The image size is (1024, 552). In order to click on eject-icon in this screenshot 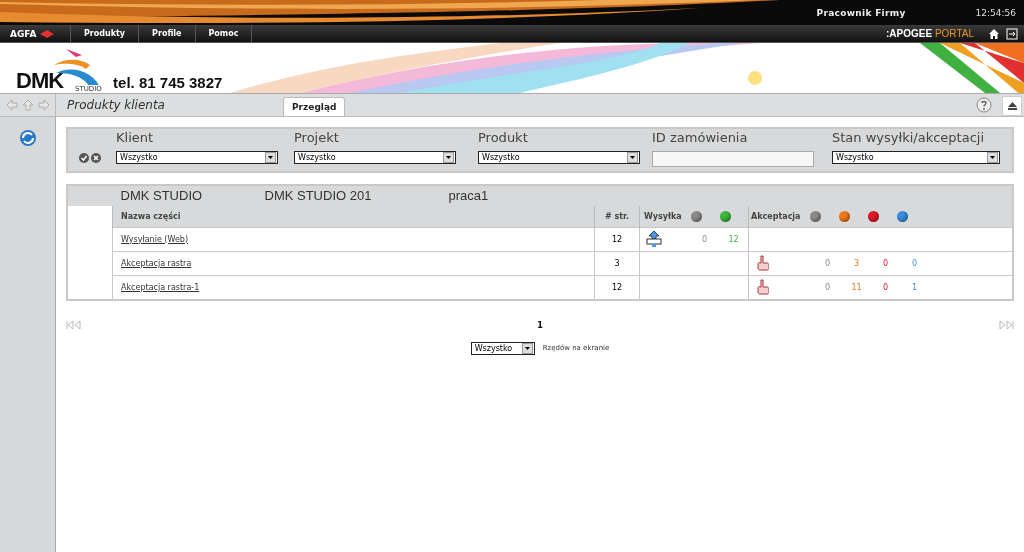, I will do `click(1012, 106)`.